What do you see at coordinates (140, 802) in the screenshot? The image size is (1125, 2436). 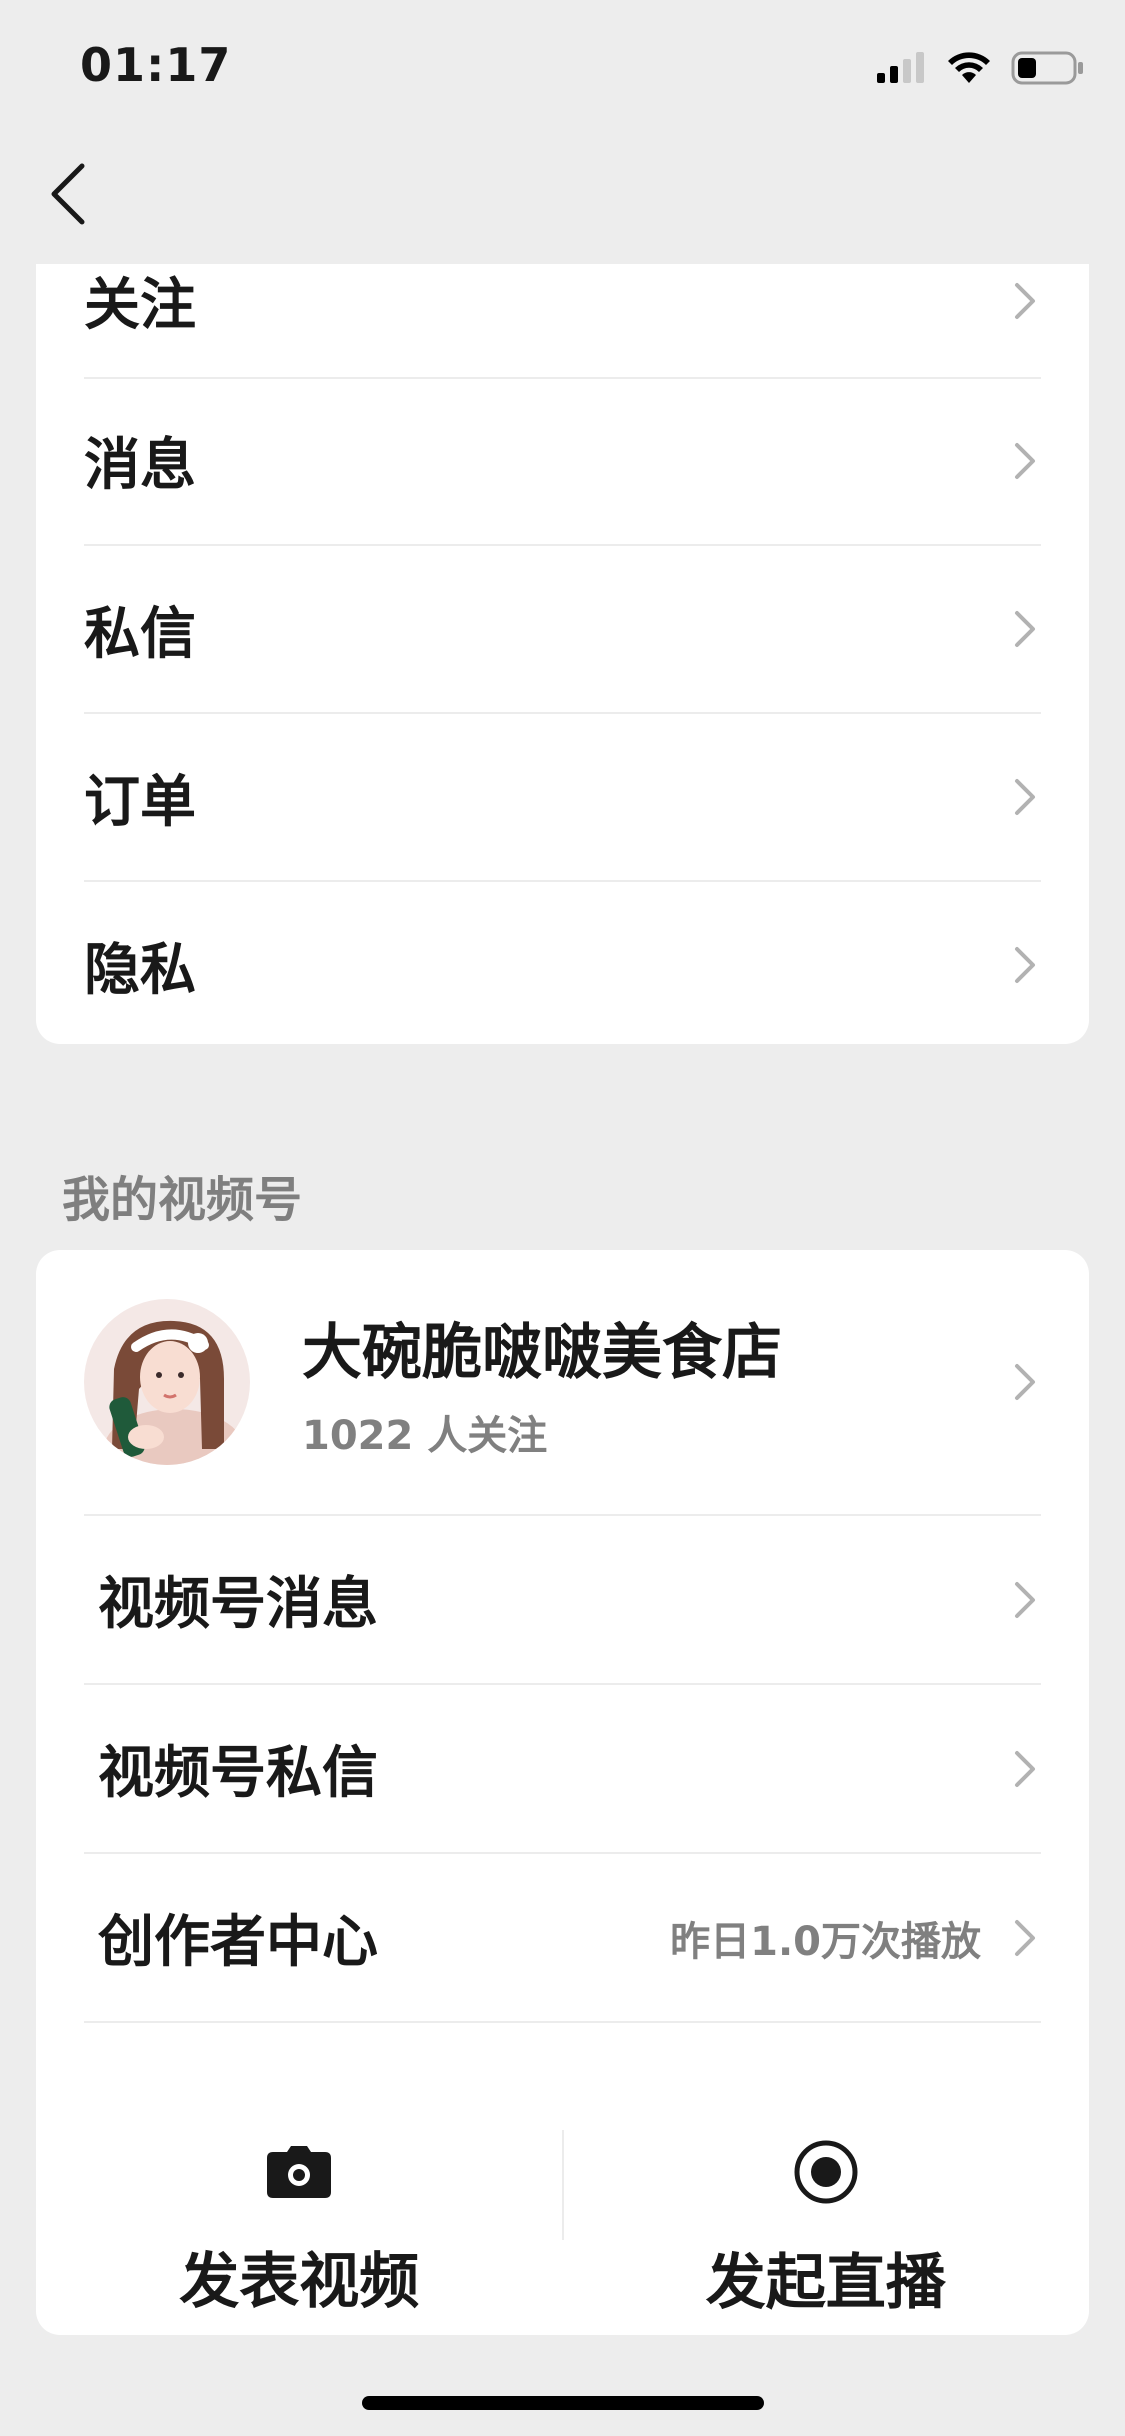 I see `menu-item-label: 订单` at bounding box center [140, 802].